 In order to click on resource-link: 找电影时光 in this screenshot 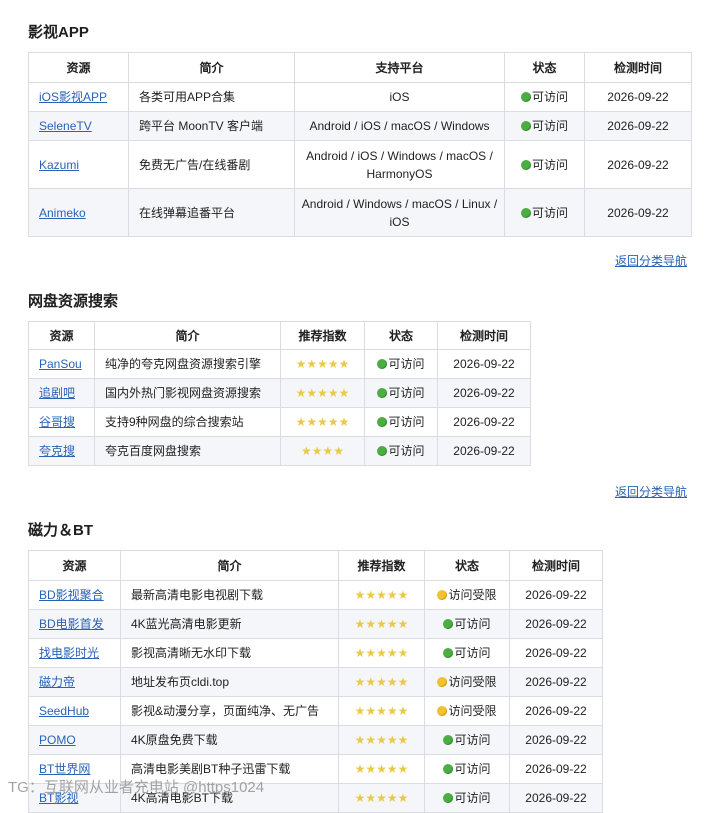, I will do `click(69, 653)`.